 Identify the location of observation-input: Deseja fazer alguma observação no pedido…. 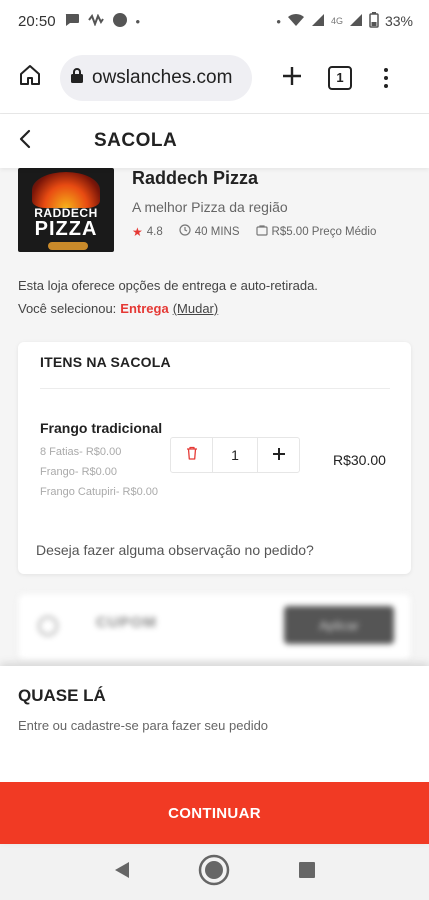
(175, 550).